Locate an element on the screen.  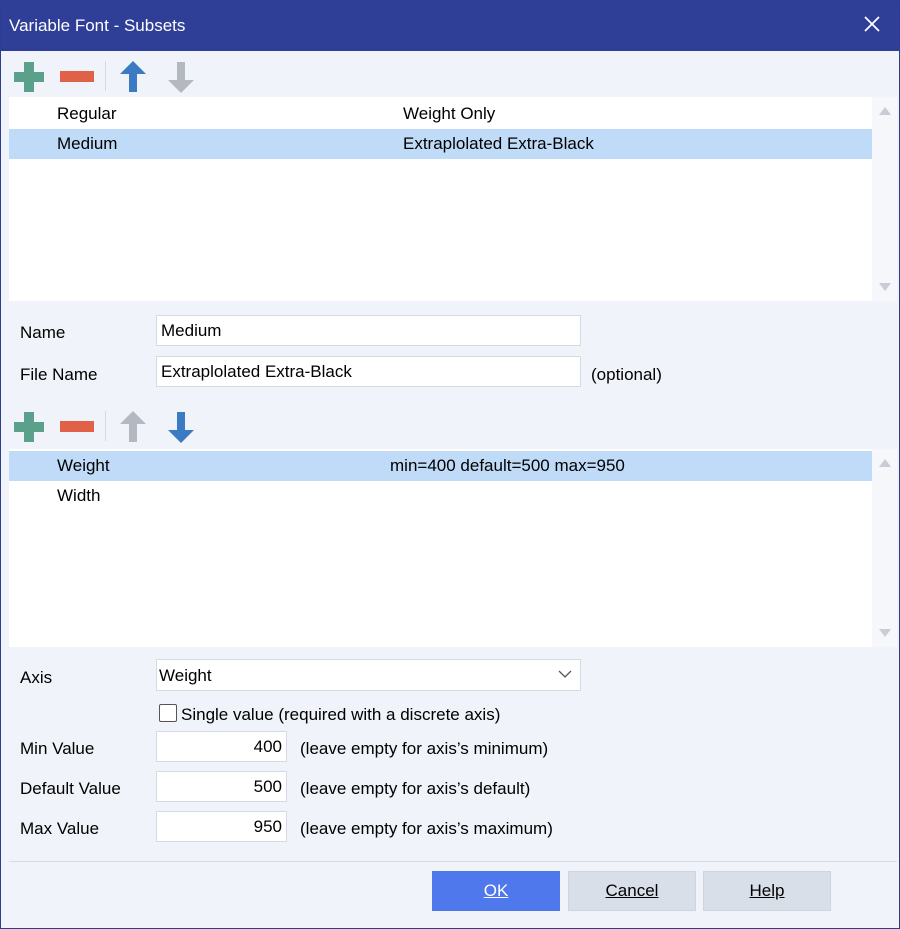
subsets-scrollbar is located at coordinates (884, 199).